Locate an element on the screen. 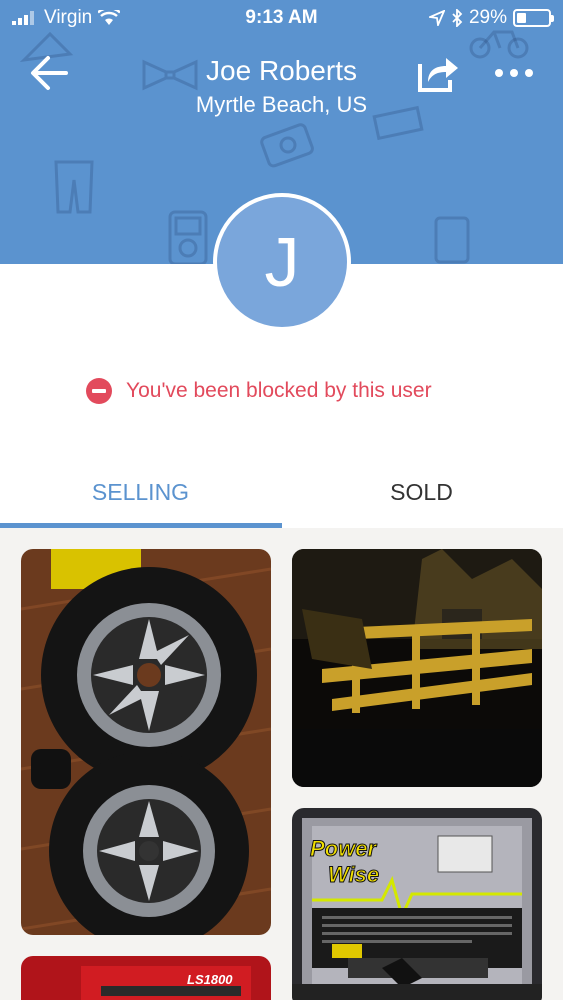  location-arrow-icon is located at coordinates (436, 18).